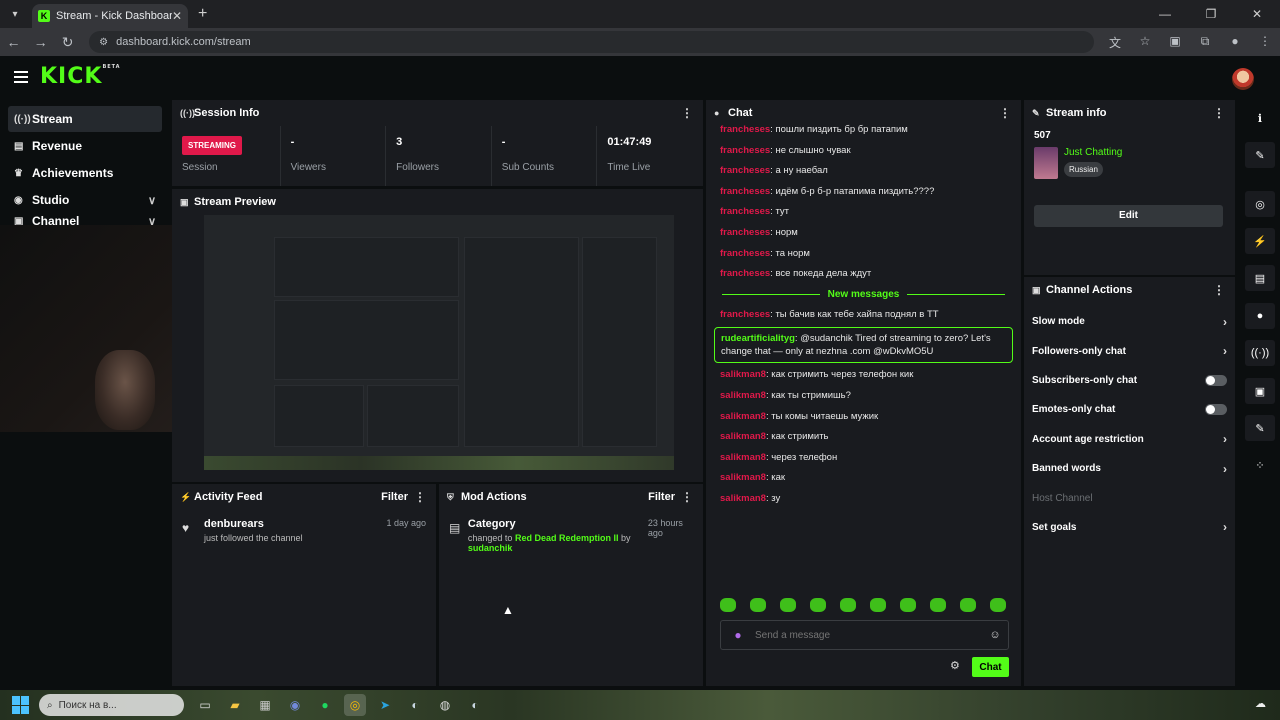  What do you see at coordinates (13, 42) in the screenshot?
I see `back-icon: ←` at bounding box center [13, 42].